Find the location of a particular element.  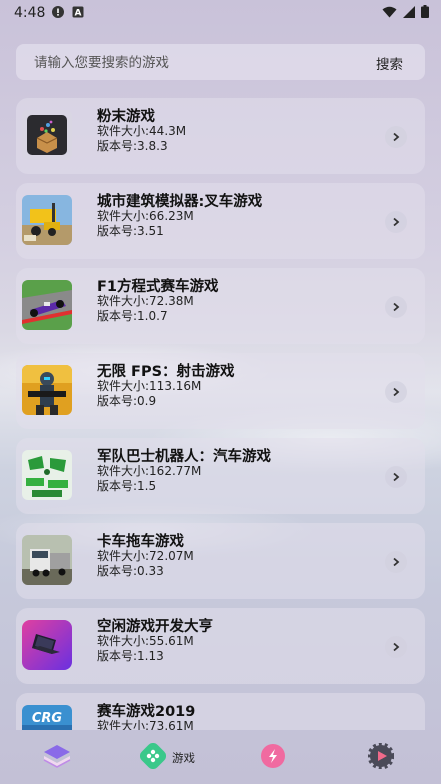

capsule-icon is located at coordinates (273, 758).